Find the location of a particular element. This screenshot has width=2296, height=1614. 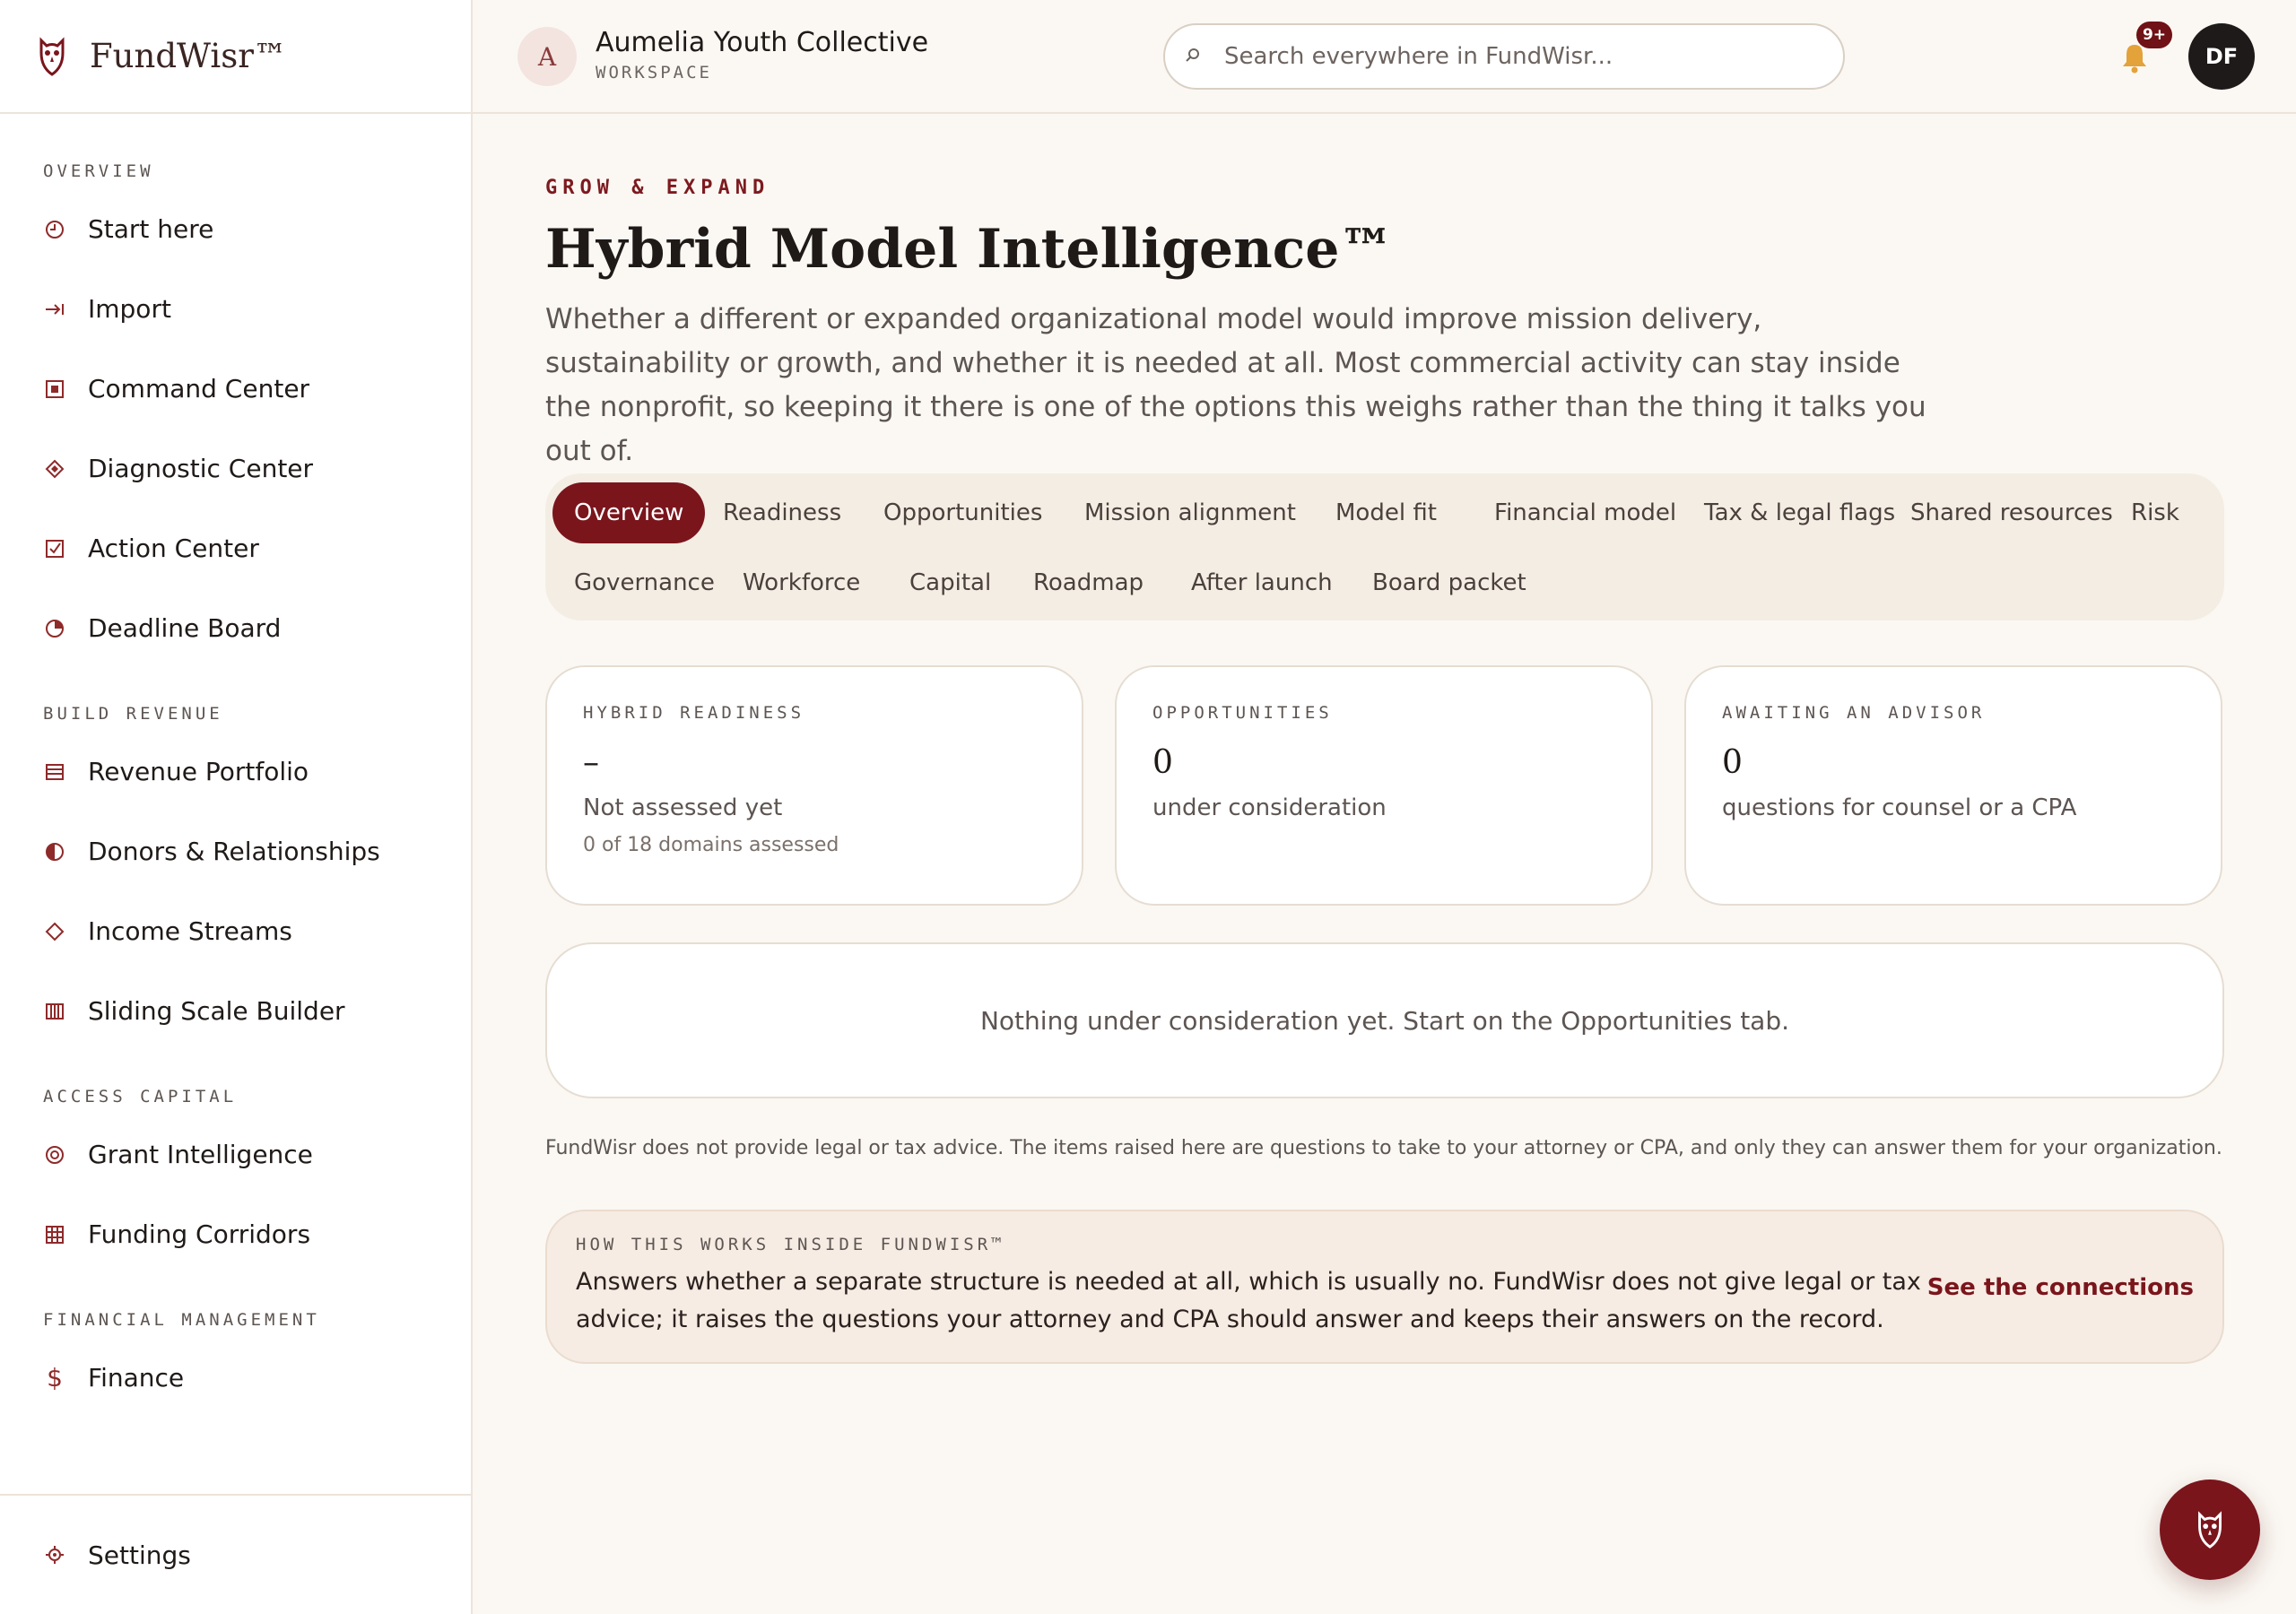

nav-section-overview: OVERVIEW is located at coordinates (98, 171).